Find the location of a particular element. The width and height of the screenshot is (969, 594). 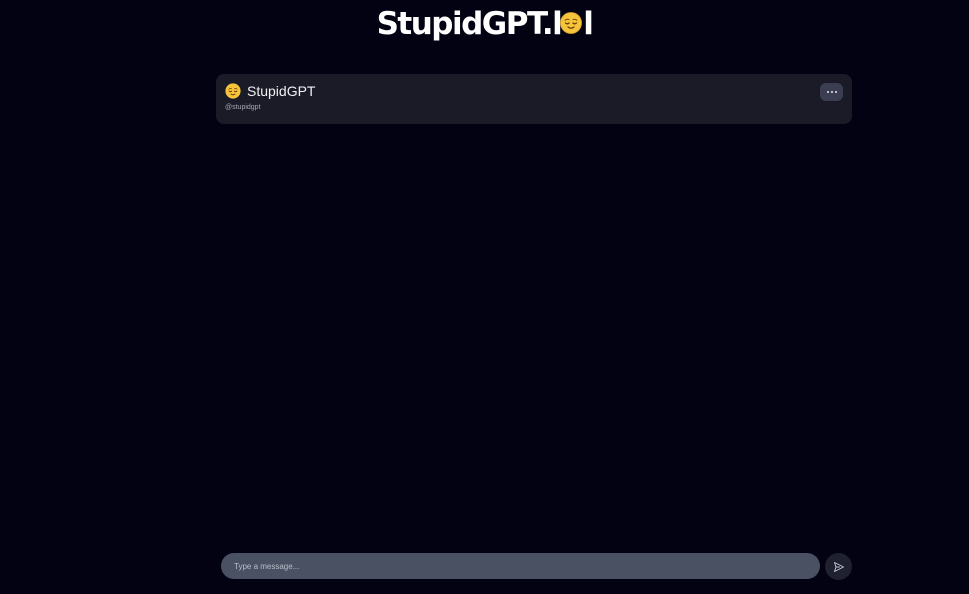

more-horizontal-icon is located at coordinates (827, 92).